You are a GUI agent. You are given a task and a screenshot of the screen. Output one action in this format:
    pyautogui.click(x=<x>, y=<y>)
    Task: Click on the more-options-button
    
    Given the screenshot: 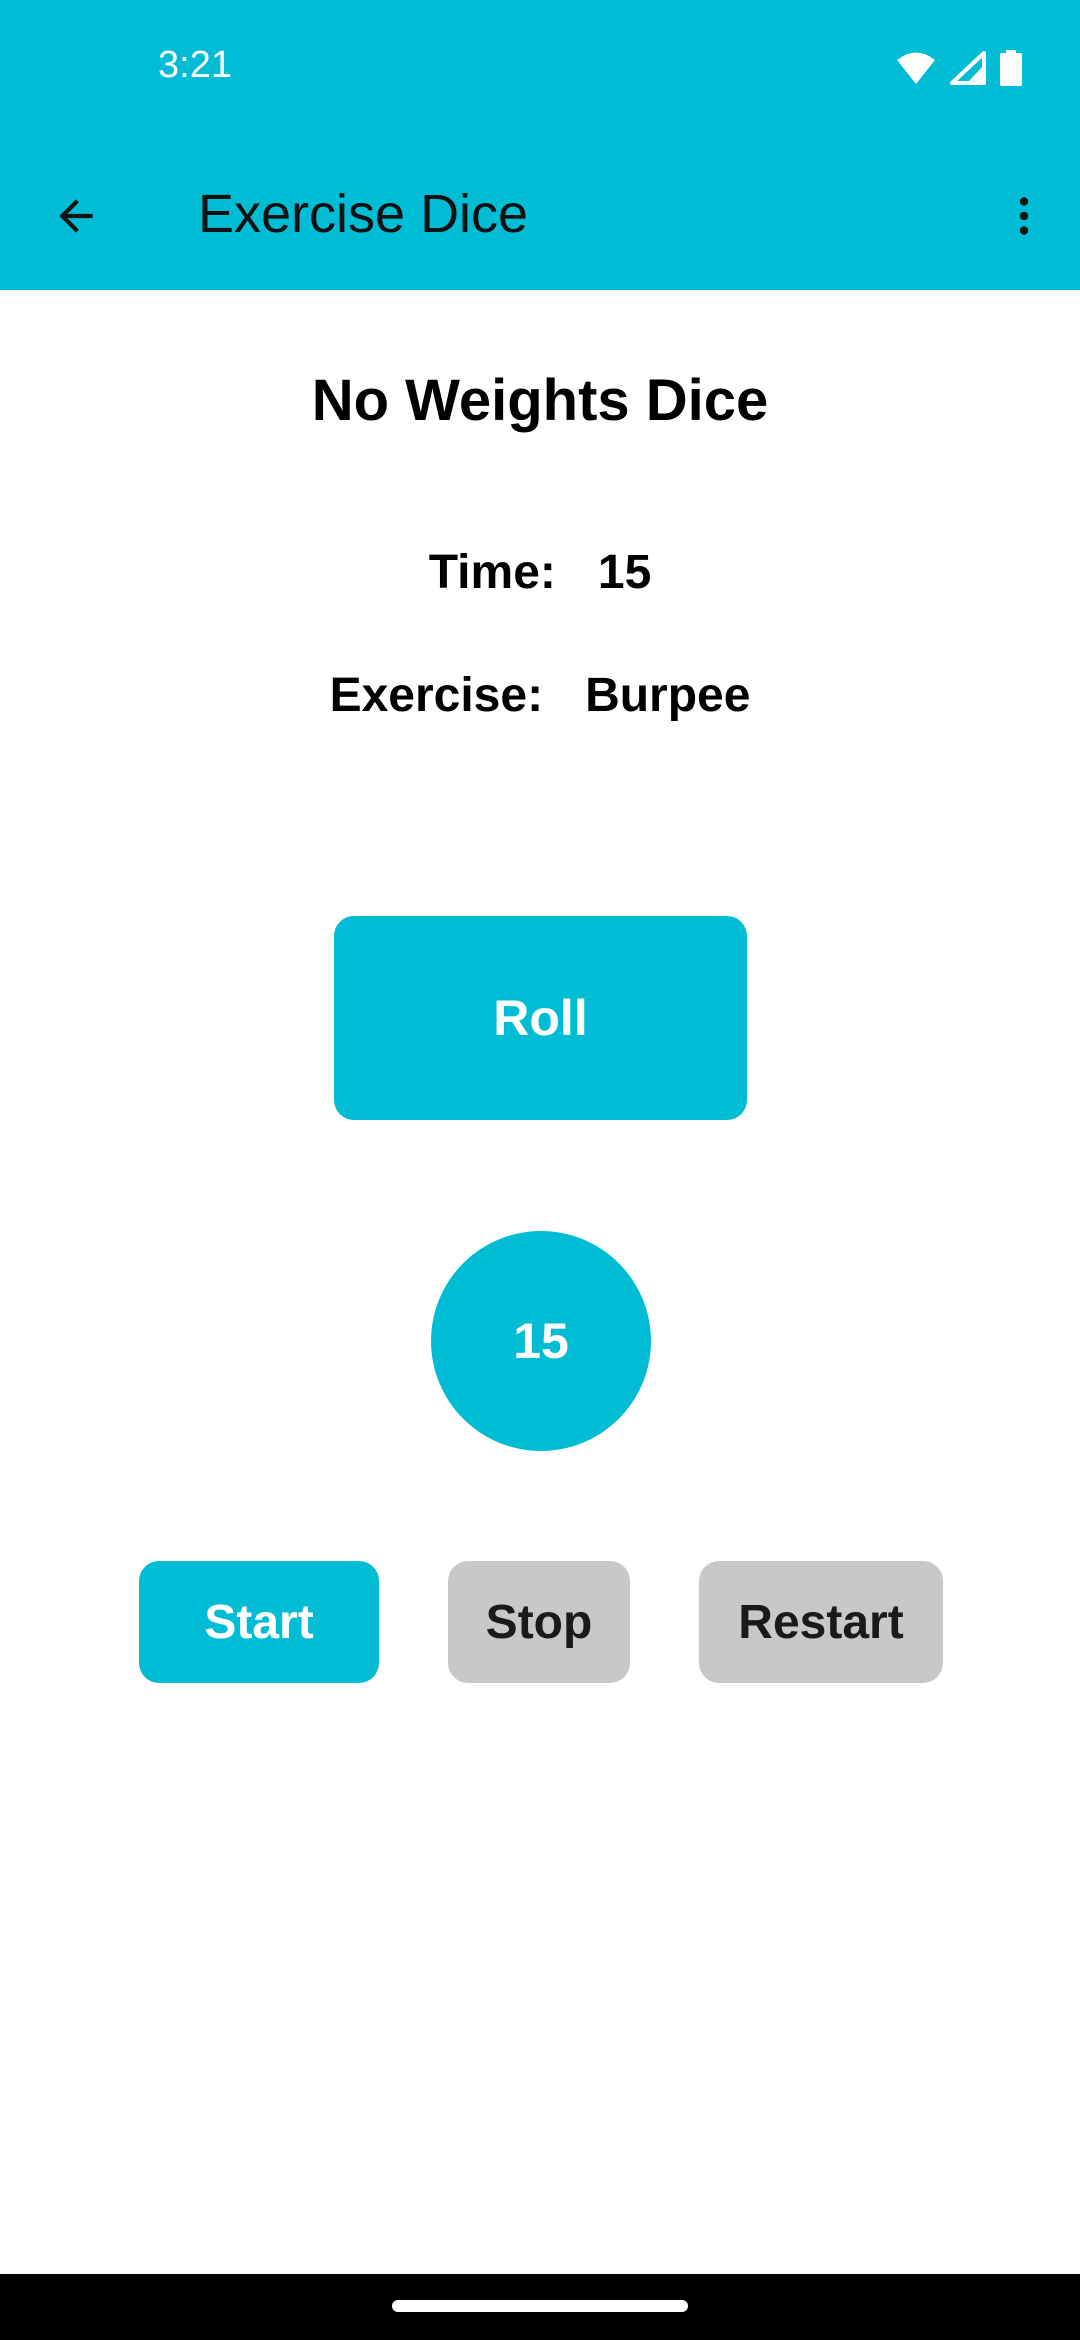 What is the action you would take?
    pyautogui.click(x=1024, y=216)
    